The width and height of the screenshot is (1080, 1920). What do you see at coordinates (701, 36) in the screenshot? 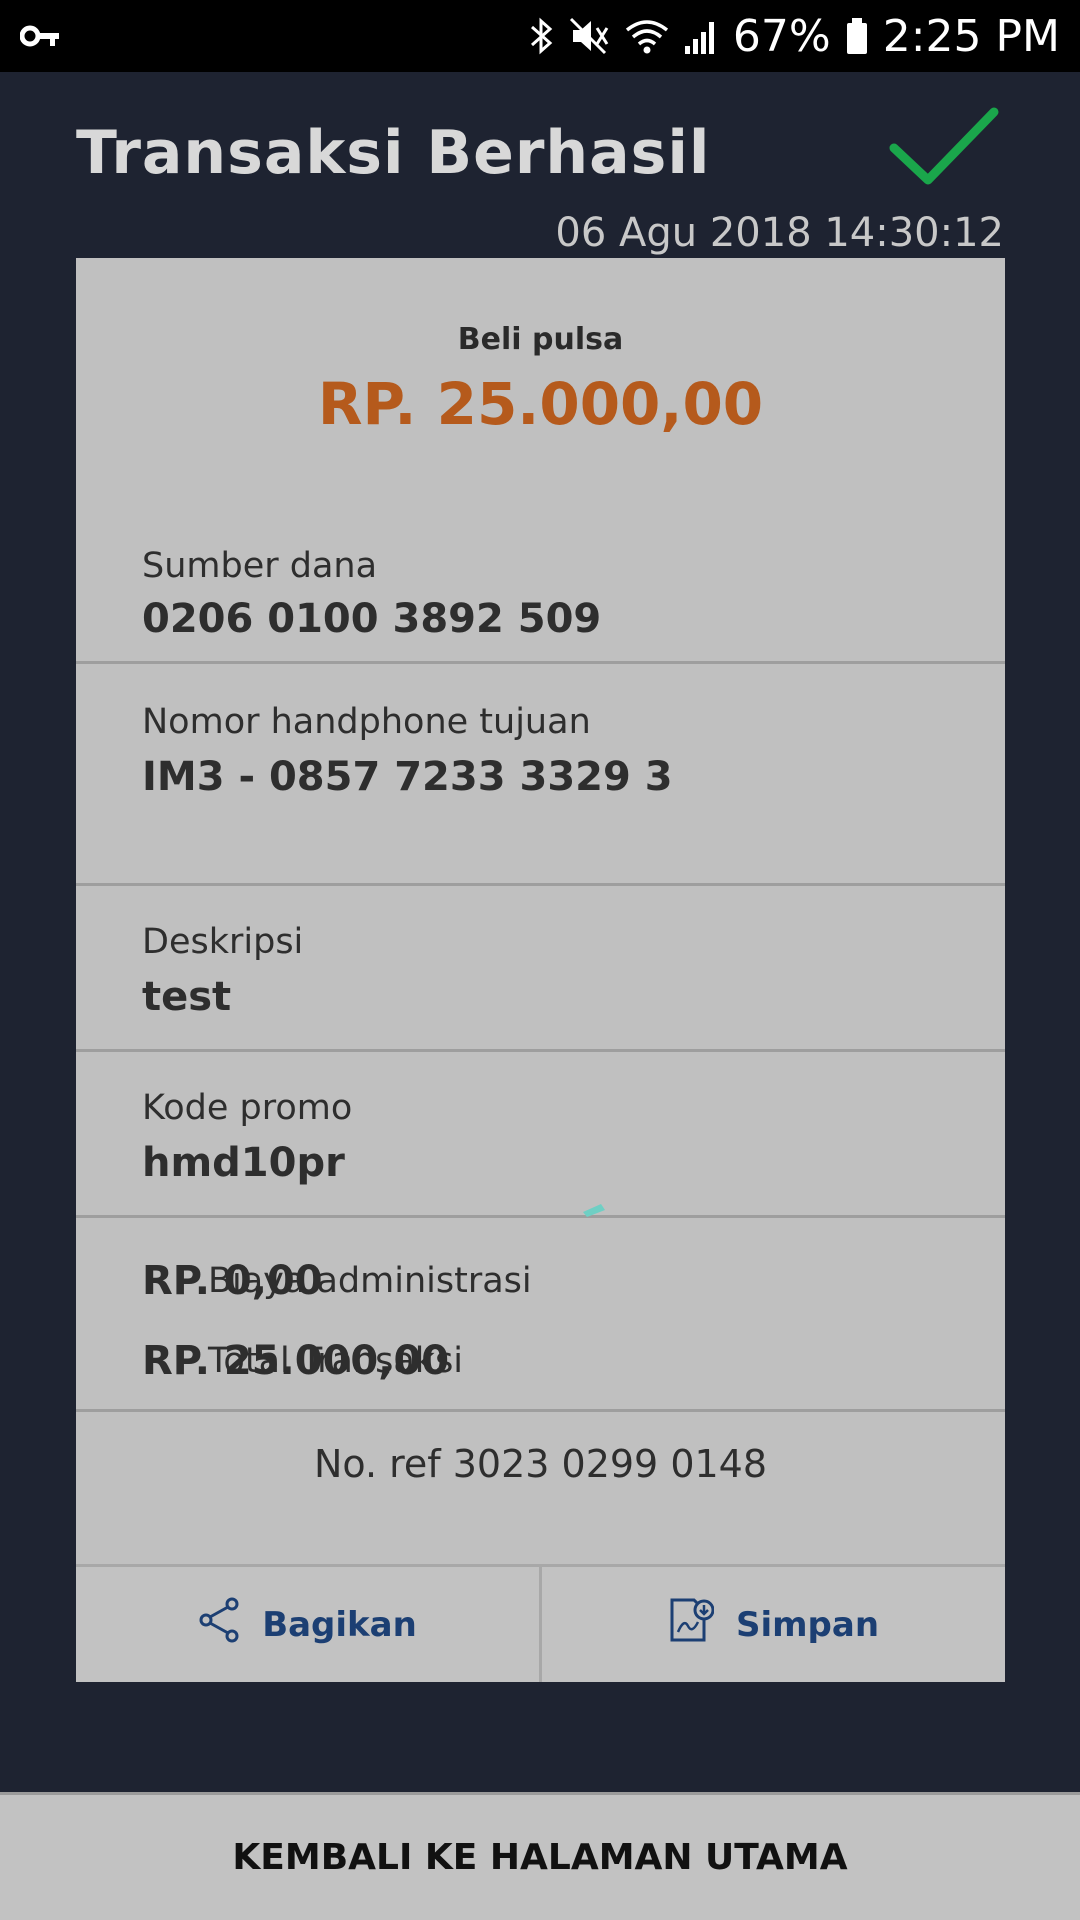
I see `signal-icon` at bounding box center [701, 36].